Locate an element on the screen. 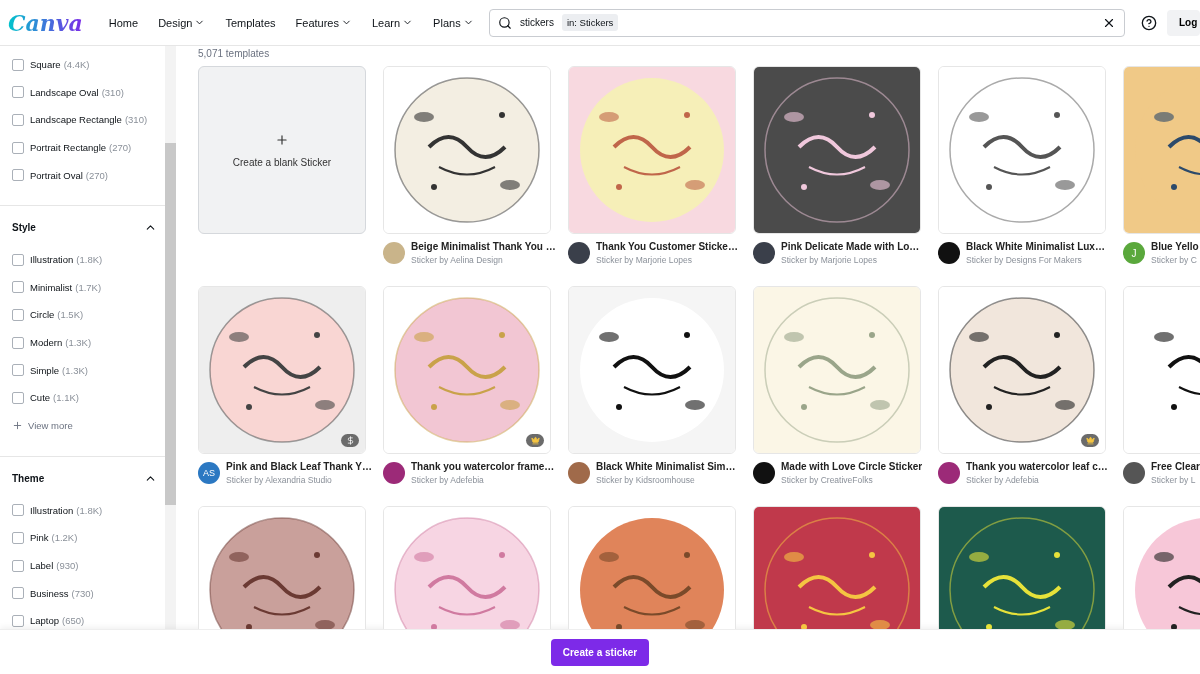  option-label: Cute is located at coordinates (40, 398).